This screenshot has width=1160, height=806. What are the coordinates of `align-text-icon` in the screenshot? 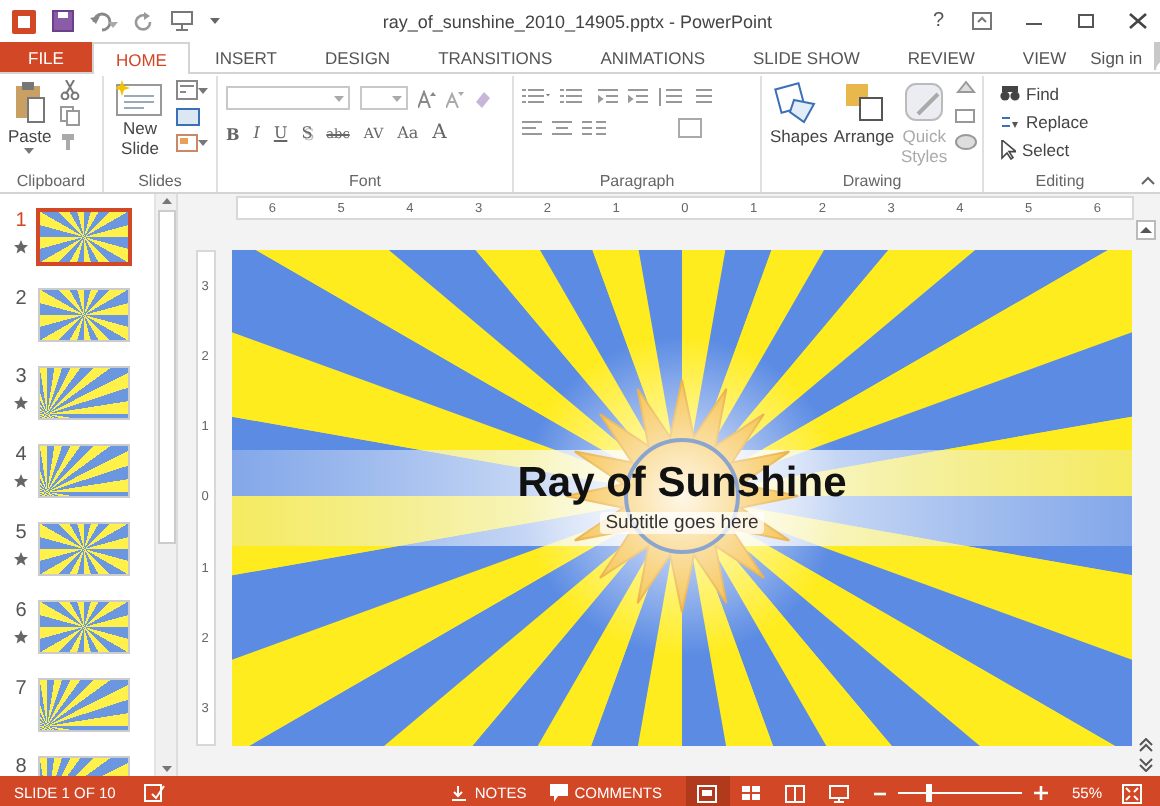 It's located at (690, 128).